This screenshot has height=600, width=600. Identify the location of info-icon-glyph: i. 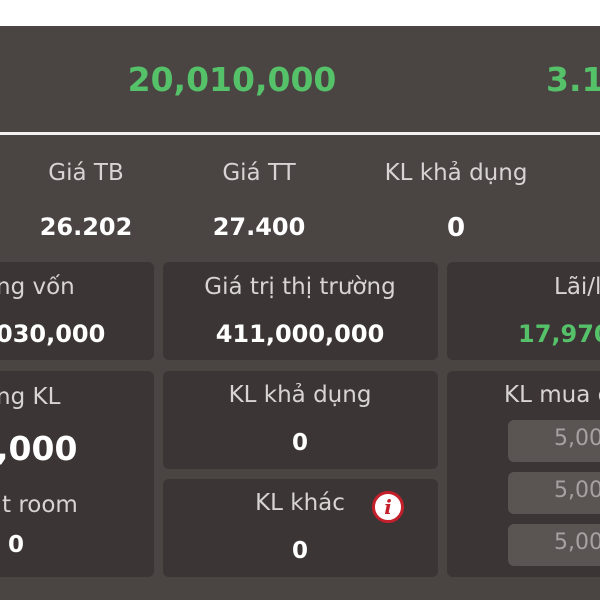
(388, 507).